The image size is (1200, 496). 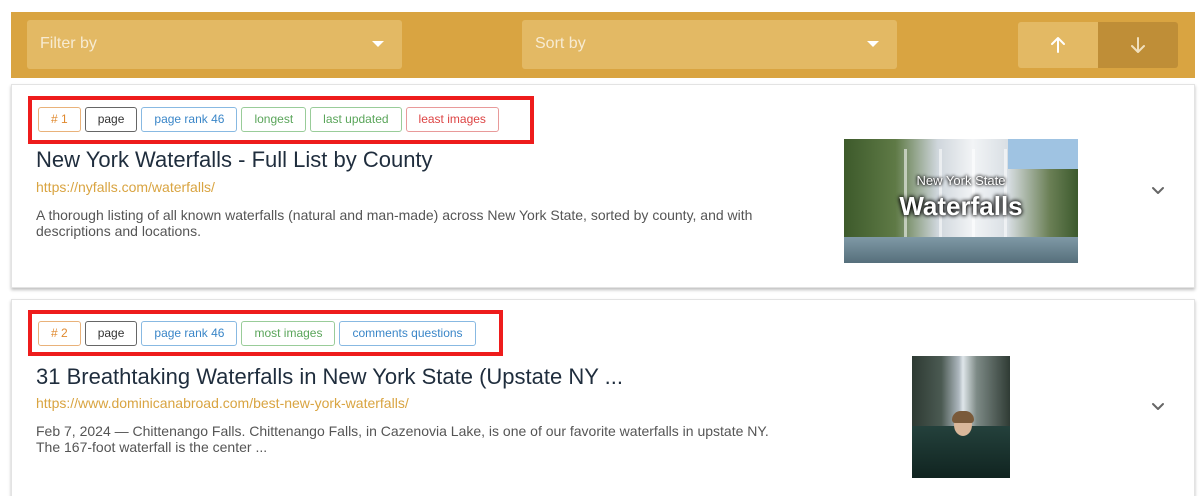 What do you see at coordinates (274, 119) in the screenshot?
I see `longest-tag: longest` at bounding box center [274, 119].